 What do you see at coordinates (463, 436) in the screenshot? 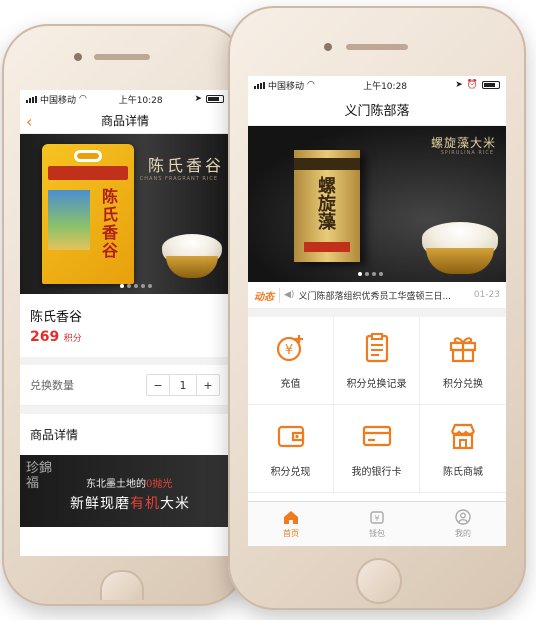
I see `store-icon` at bounding box center [463, 436].